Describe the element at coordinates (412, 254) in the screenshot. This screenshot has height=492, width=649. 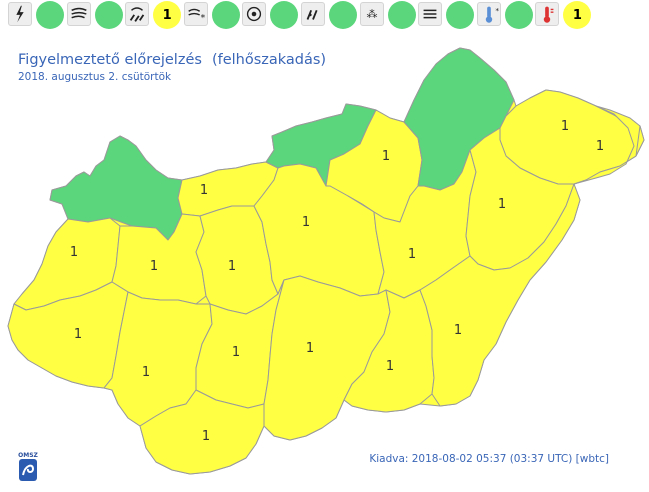
I see `county-level-label-heves: 1` at that location.